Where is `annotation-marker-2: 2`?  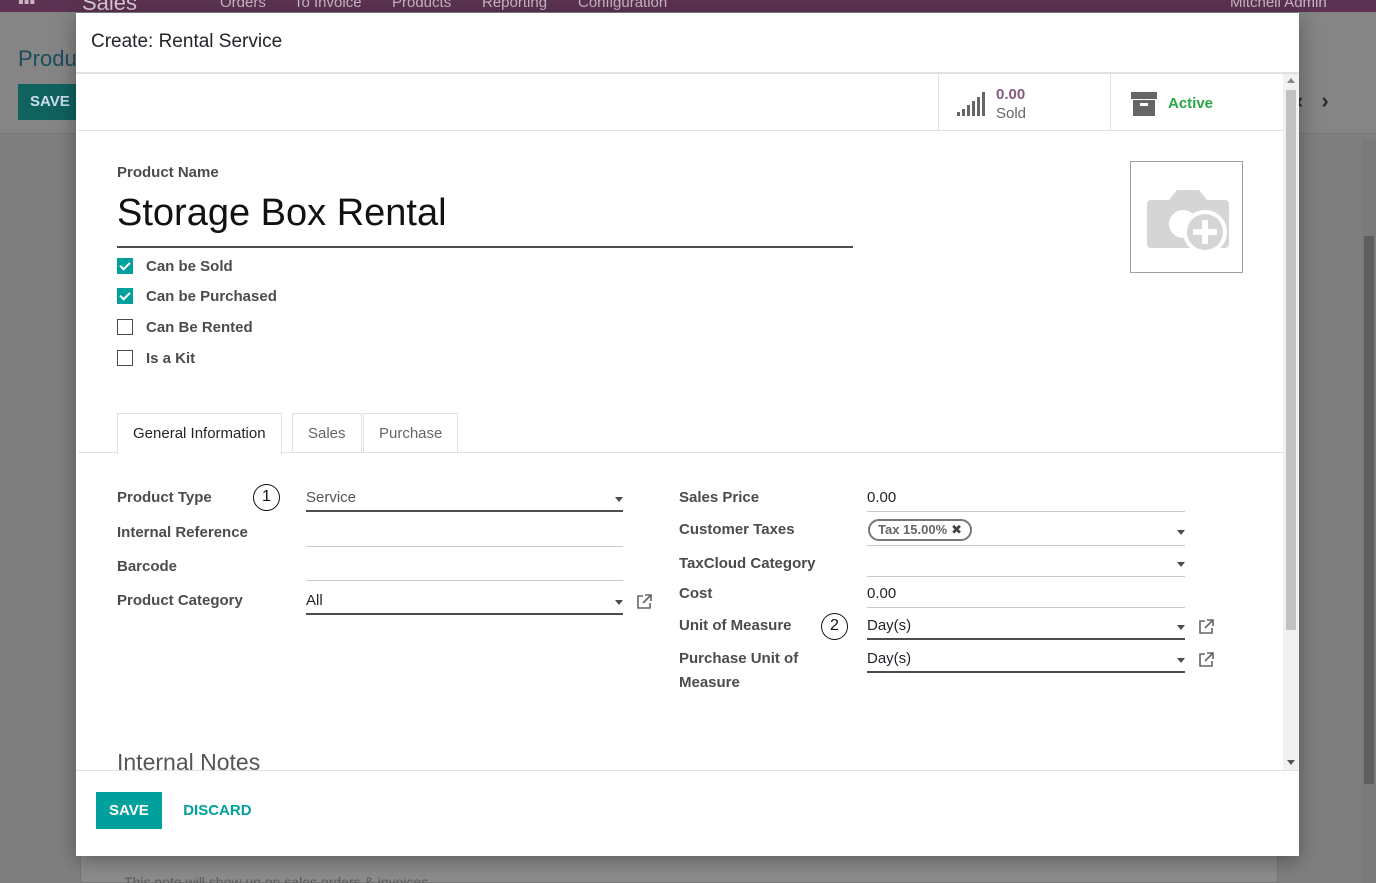
annotation-marker-2: 2 is located at coordinates (834, 626).